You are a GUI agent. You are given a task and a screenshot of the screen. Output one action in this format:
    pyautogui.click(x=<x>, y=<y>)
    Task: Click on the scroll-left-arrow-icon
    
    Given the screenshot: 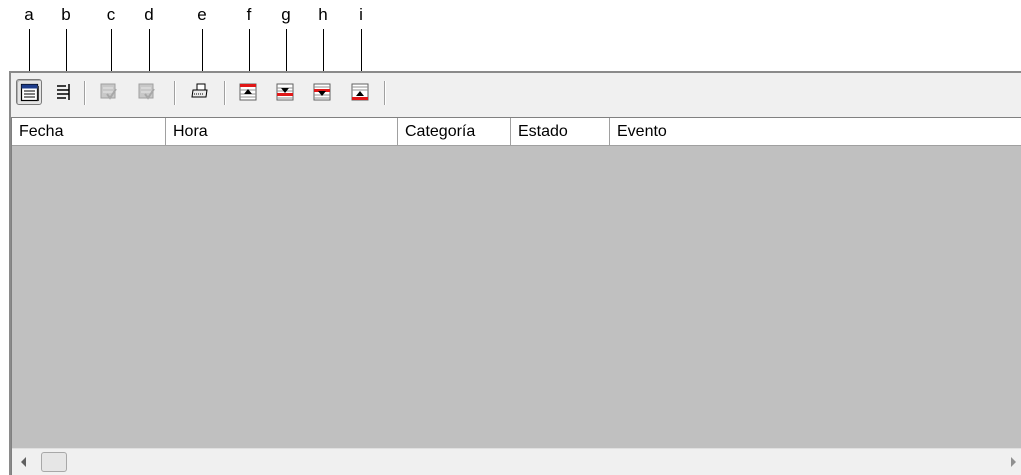 What is the action you would take?
    pyautogui.click(x=23, y=462)
    